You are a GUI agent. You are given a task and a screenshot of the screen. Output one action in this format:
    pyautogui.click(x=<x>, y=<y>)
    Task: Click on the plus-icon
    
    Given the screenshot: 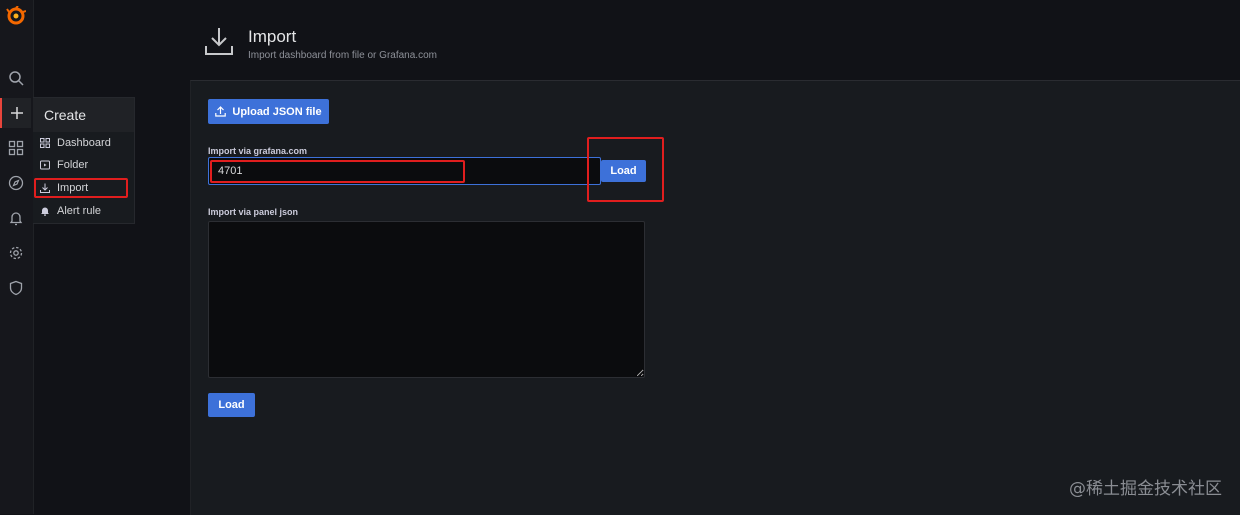 What is the action you would take?
    pyautogui.click(x=15, y=113)
    